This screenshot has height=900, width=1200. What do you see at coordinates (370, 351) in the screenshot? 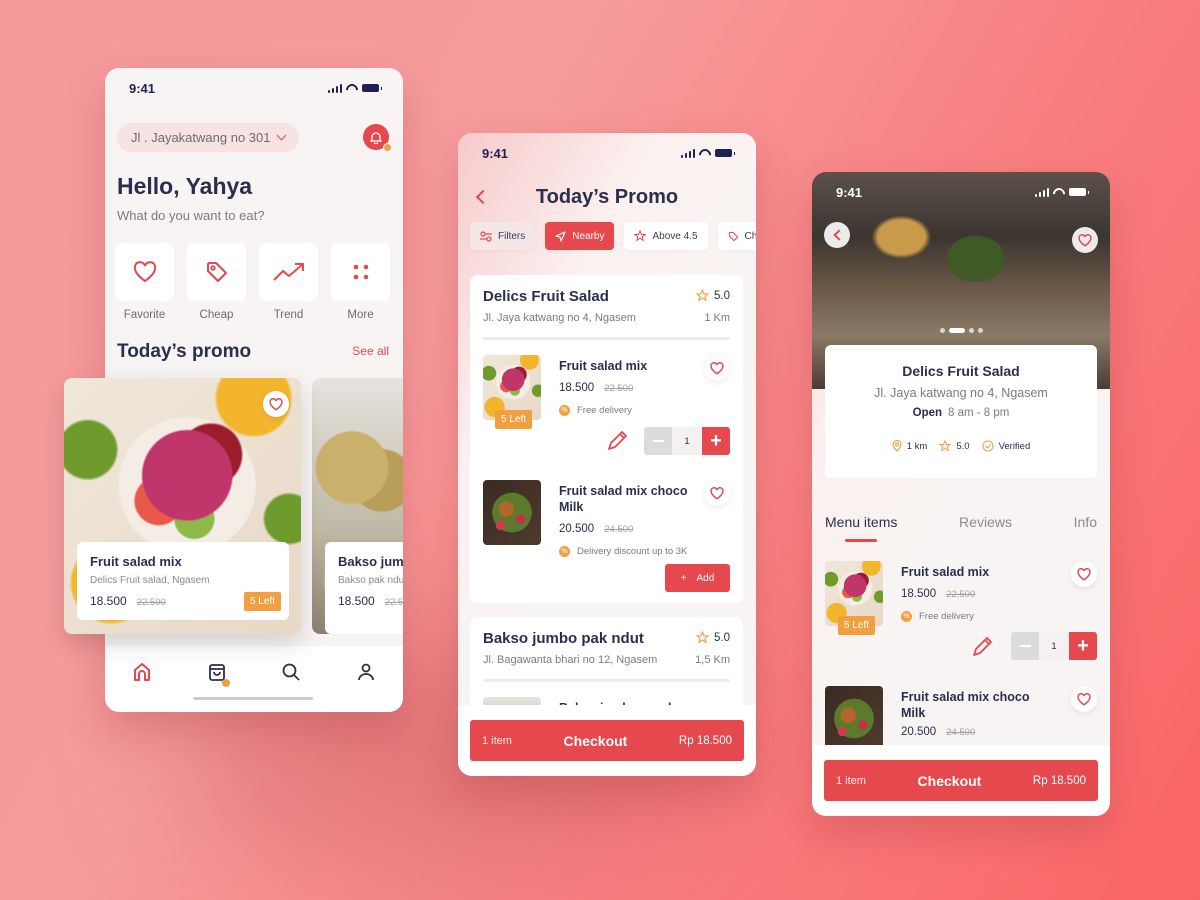
I see `see-all-link: See all` at bounding box center [370, 351].